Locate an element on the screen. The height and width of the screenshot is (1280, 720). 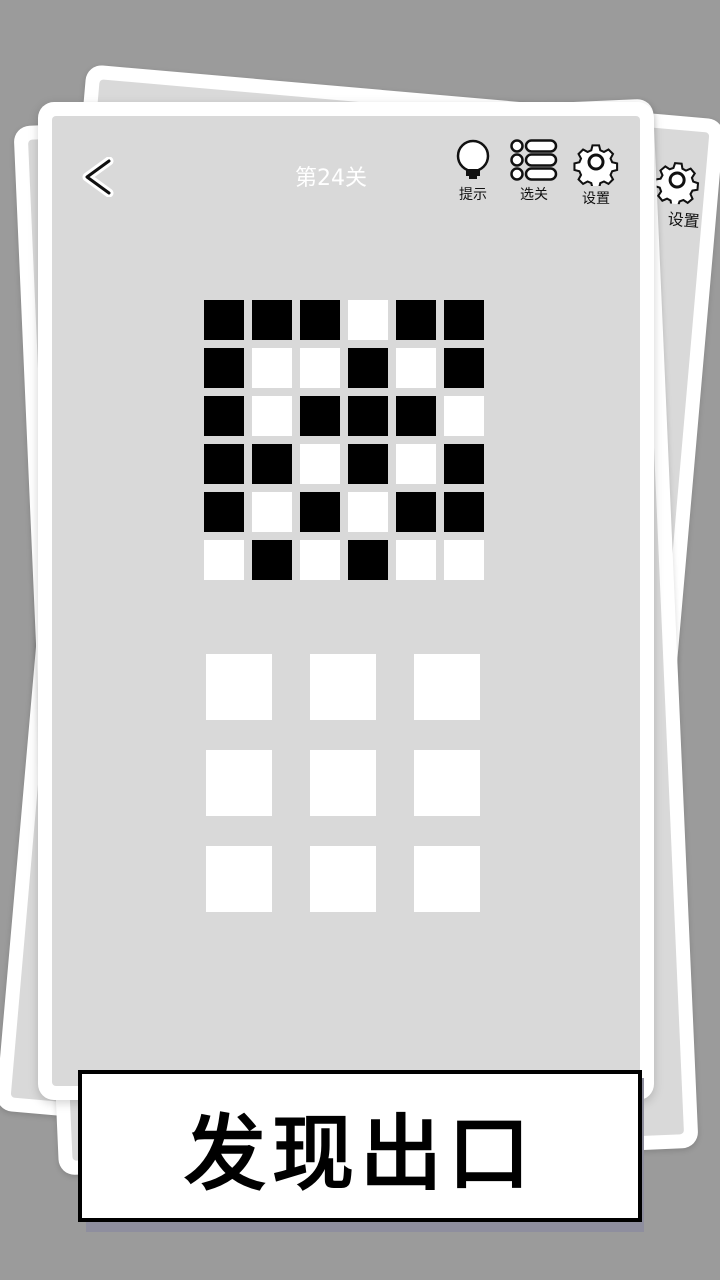
chevron-left-icon is located at coordinates (98, 177).